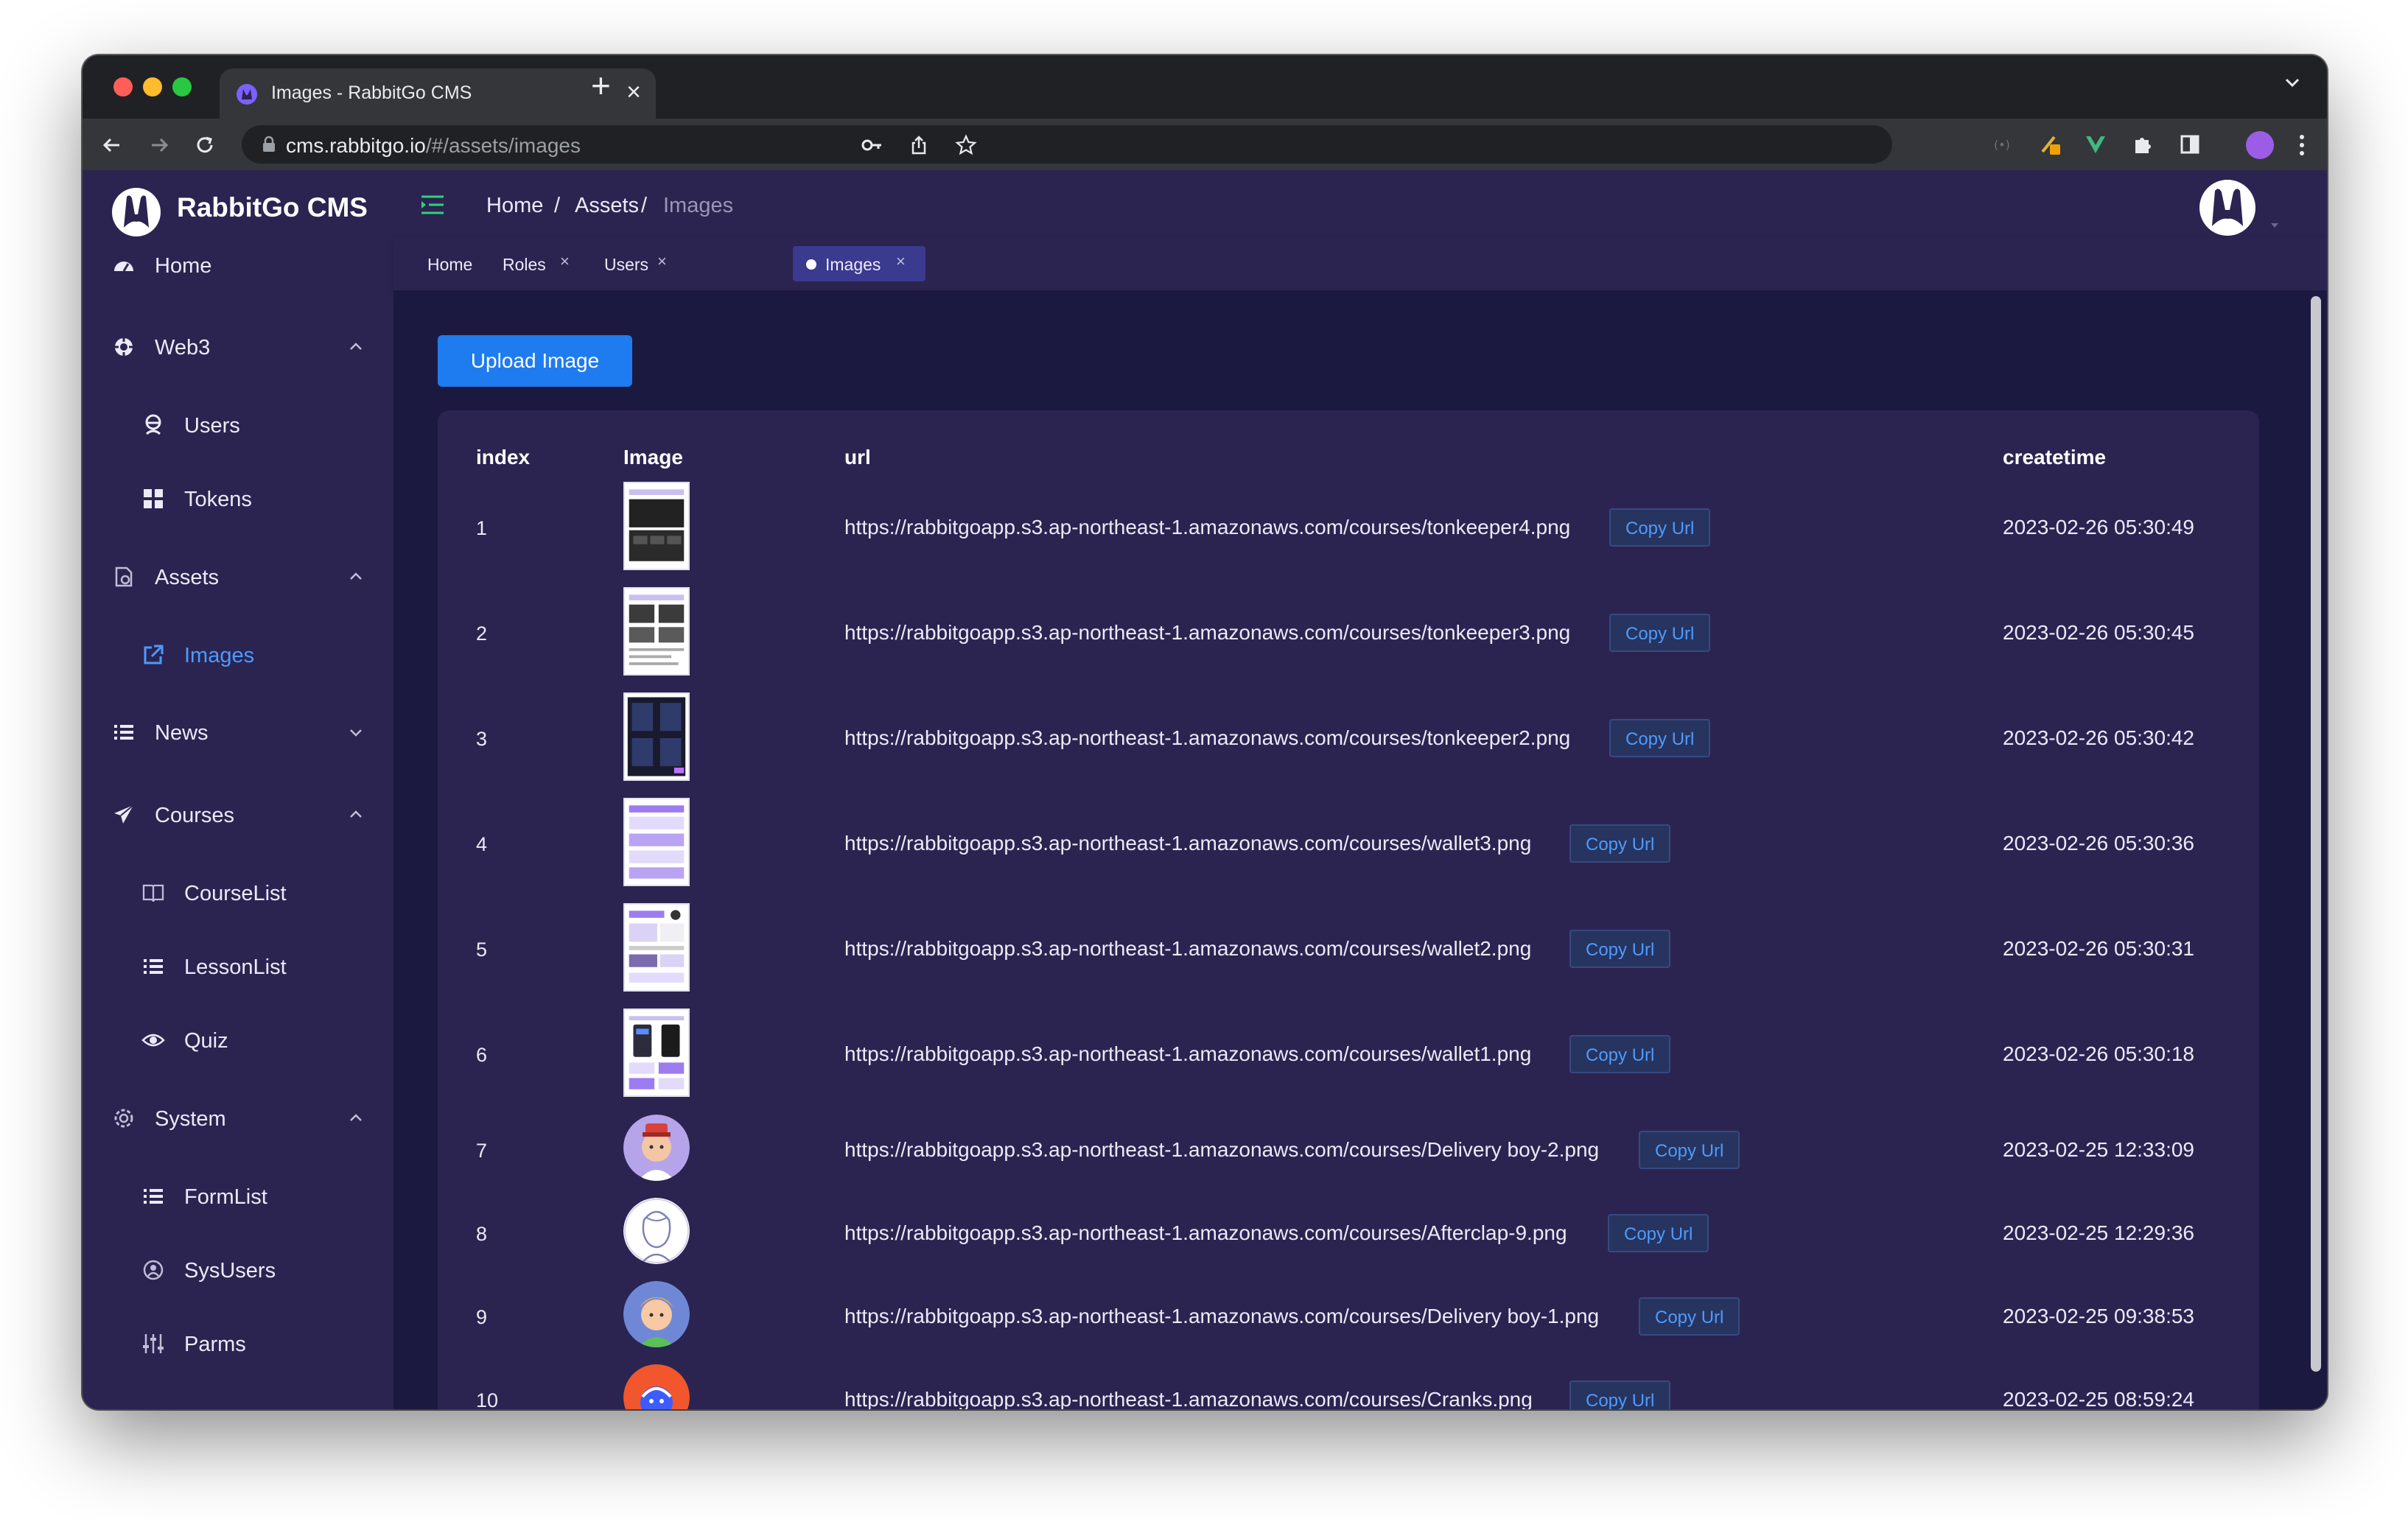 The width and height of the screenshot is (2408, 1519). I want to click on rabbit-favicon-icon, so click(247, 94).